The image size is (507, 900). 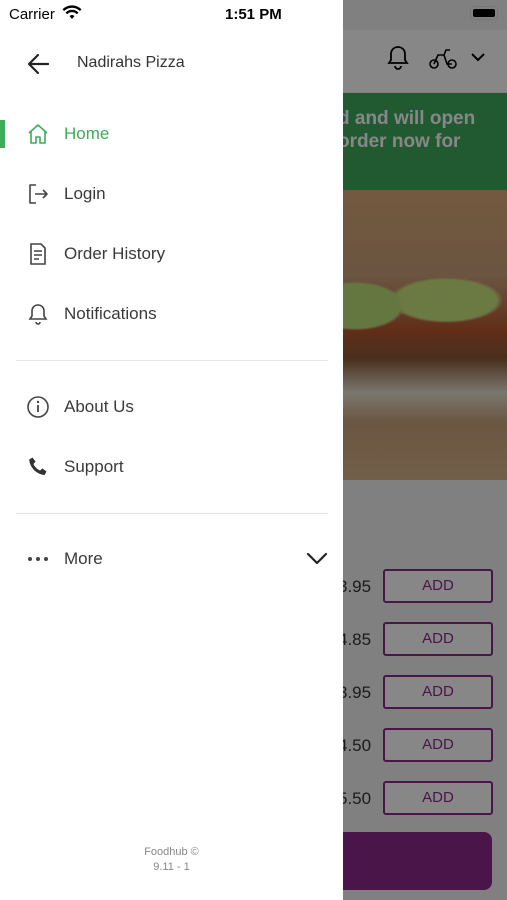 I want to click on menu-item-label: Order History, so click(x=115, y=253).